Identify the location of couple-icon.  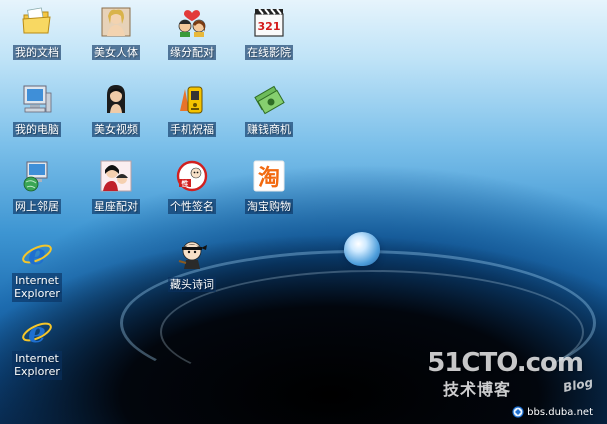
(192, 23).